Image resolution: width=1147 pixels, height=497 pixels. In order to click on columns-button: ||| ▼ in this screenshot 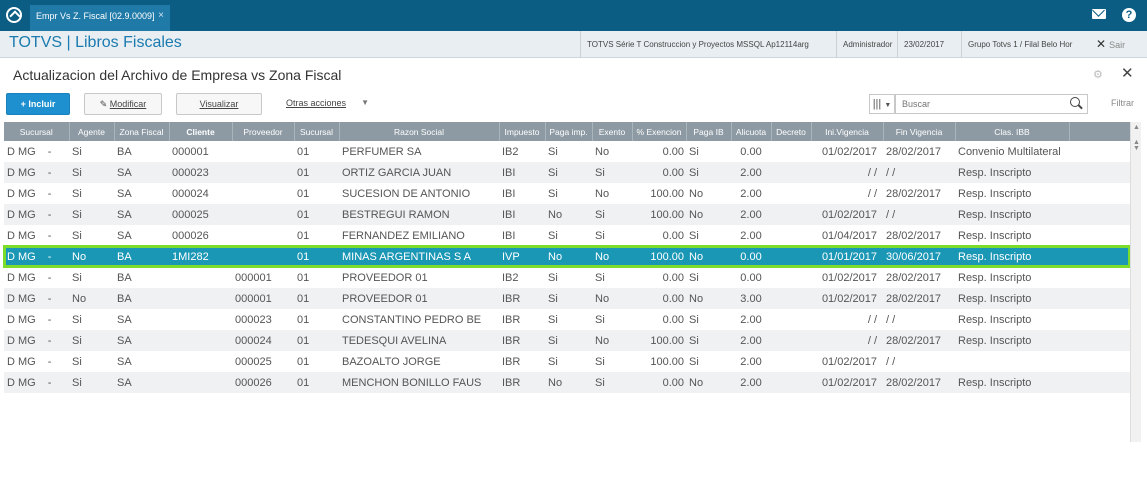, I will do `click(882, 104)`.